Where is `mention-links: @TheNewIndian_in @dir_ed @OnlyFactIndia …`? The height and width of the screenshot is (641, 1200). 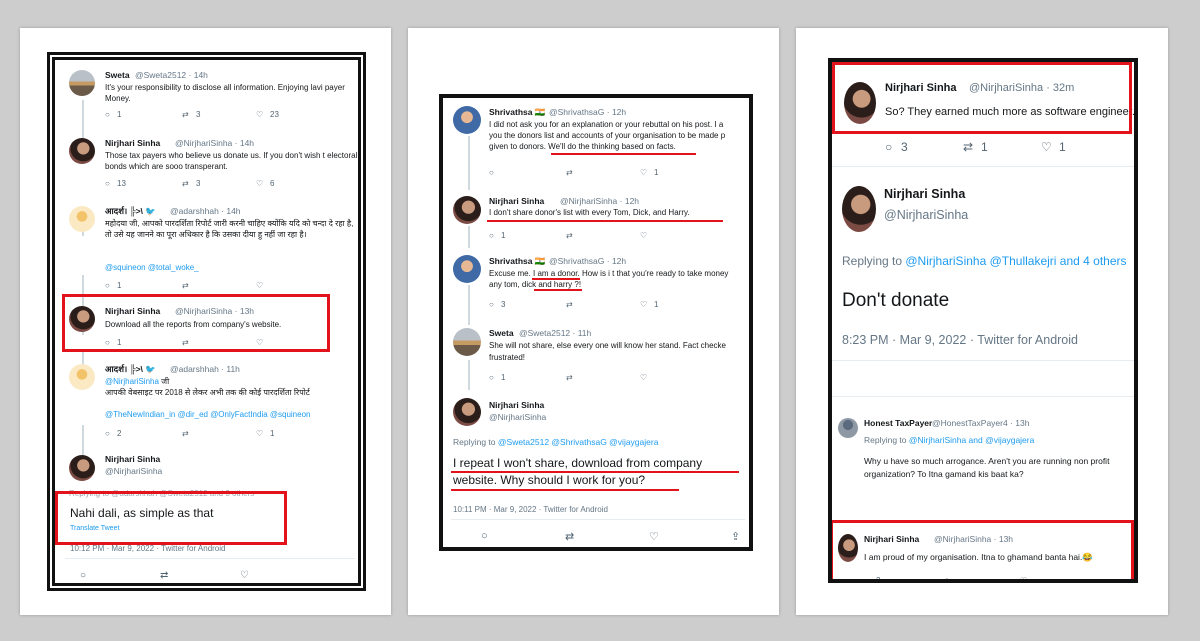 mention-links: @TheNewIndian_in @dir_ed @OnlyFactIndia … is located at coordinates (207, 414).